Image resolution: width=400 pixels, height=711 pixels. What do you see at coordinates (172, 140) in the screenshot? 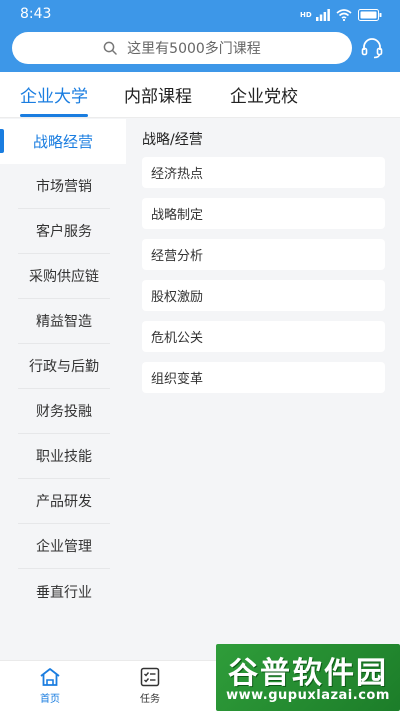
I see `section-title: 战略/经营` at bounding box center [172, 140].